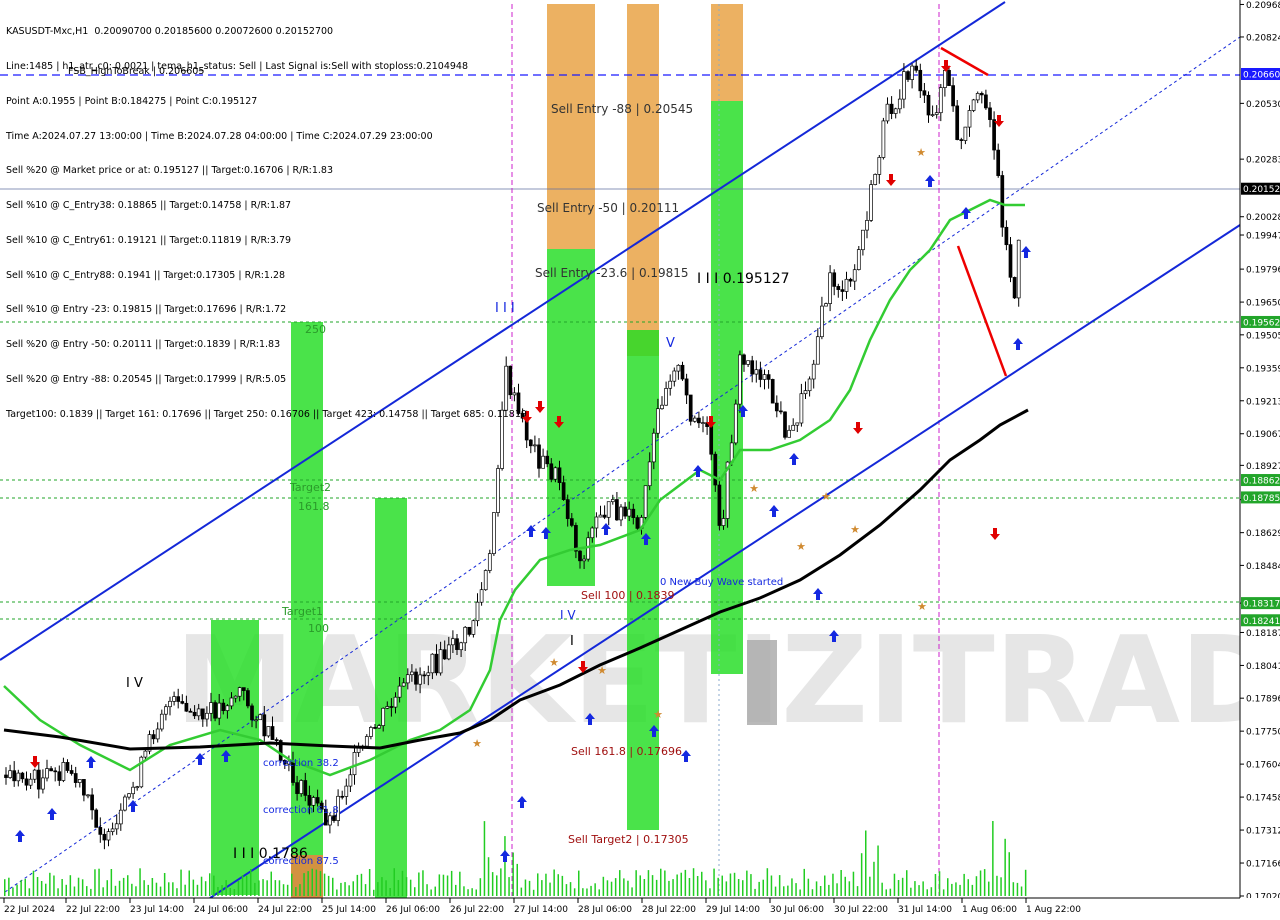 The width and height of the screenshot is (1280, 920). What do you see at coordinates (136, 71) in the screenshot?
I see `fsb-overlap-label: FSB_HighToBreak | 0.206605` at bounding box center [136, 71].